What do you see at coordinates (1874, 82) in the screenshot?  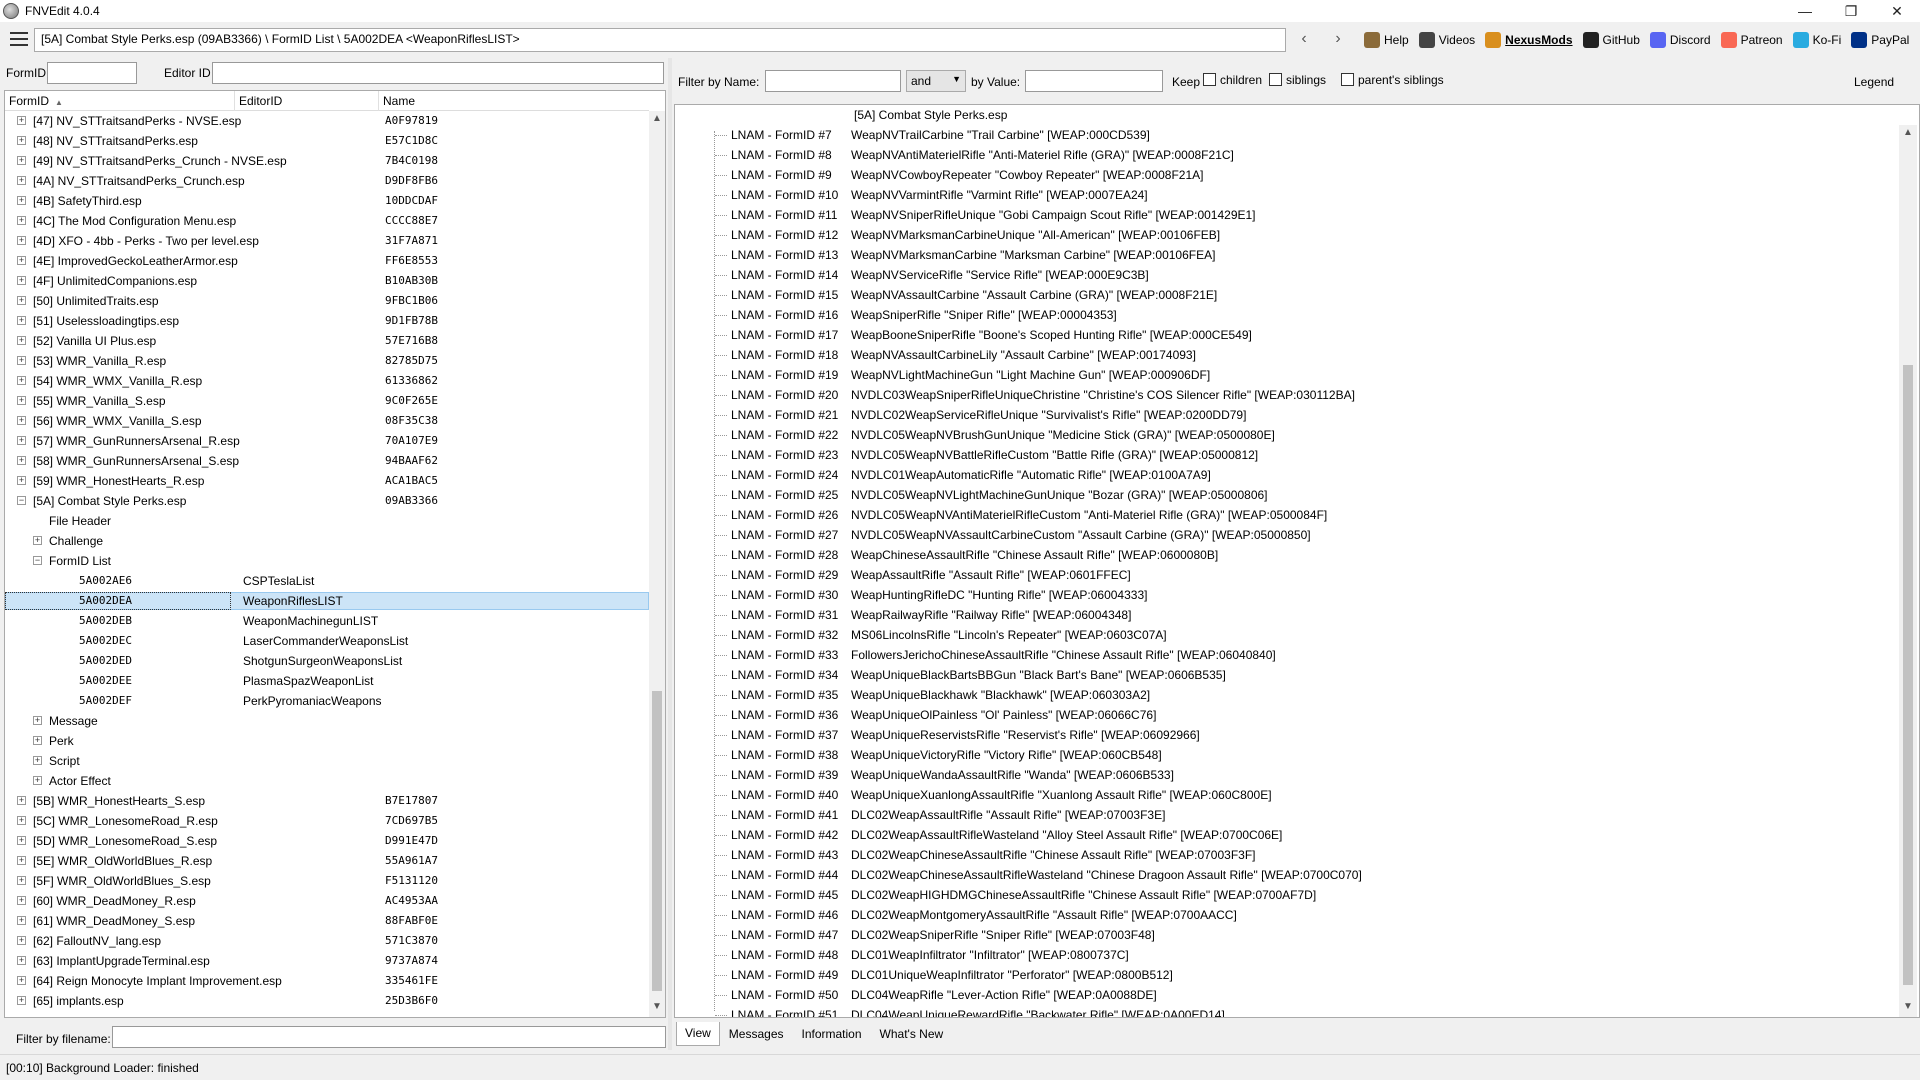 I see `legend-button: Legend` at bounding box center [1874, 82].